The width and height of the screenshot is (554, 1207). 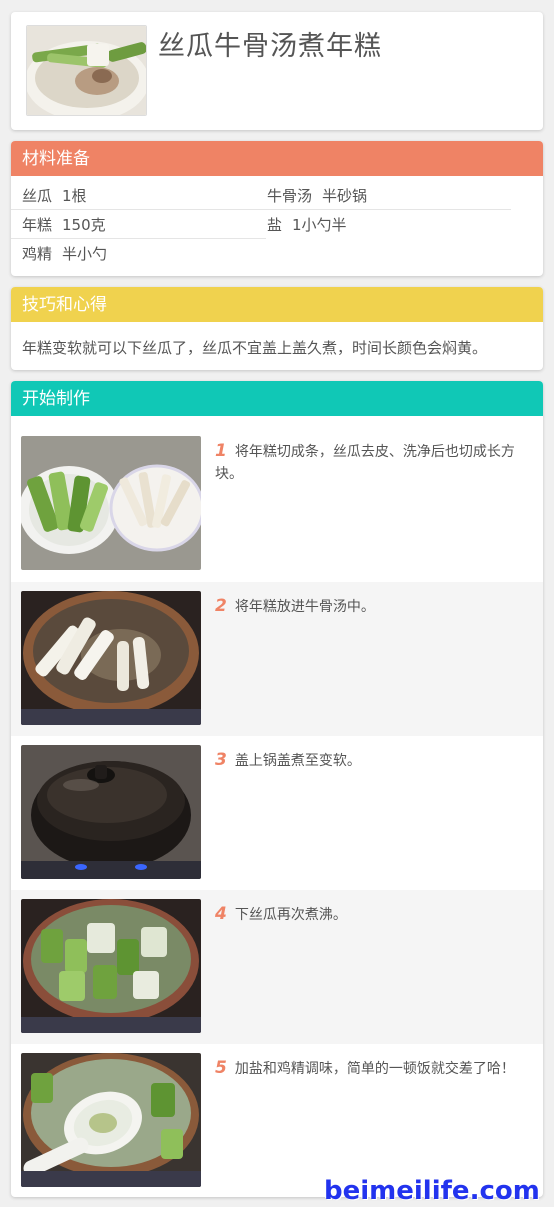 What do you see at coordinates (111, 1120) in the screenshot?
I see `seasoning-spoon-photo-icon` at bounding box center [111, 1120].